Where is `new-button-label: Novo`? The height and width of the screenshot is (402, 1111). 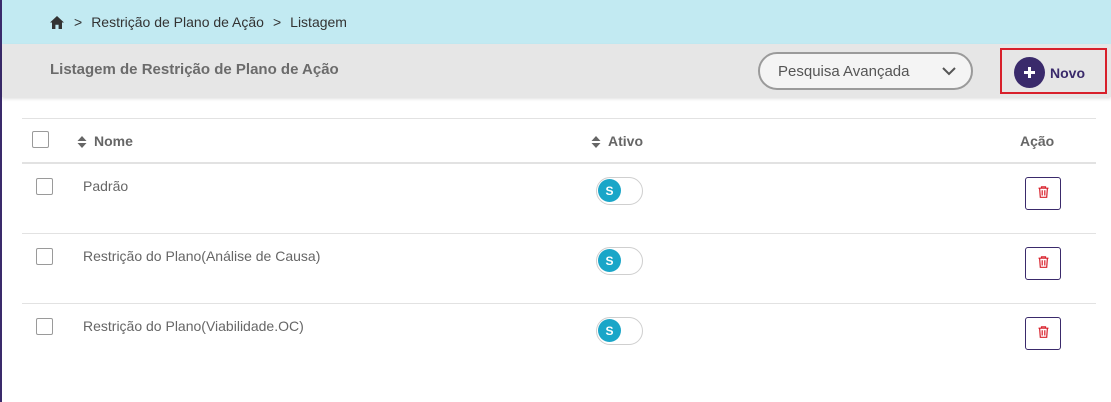
new-button-label: Novo is located at coordinates (1067, 72).